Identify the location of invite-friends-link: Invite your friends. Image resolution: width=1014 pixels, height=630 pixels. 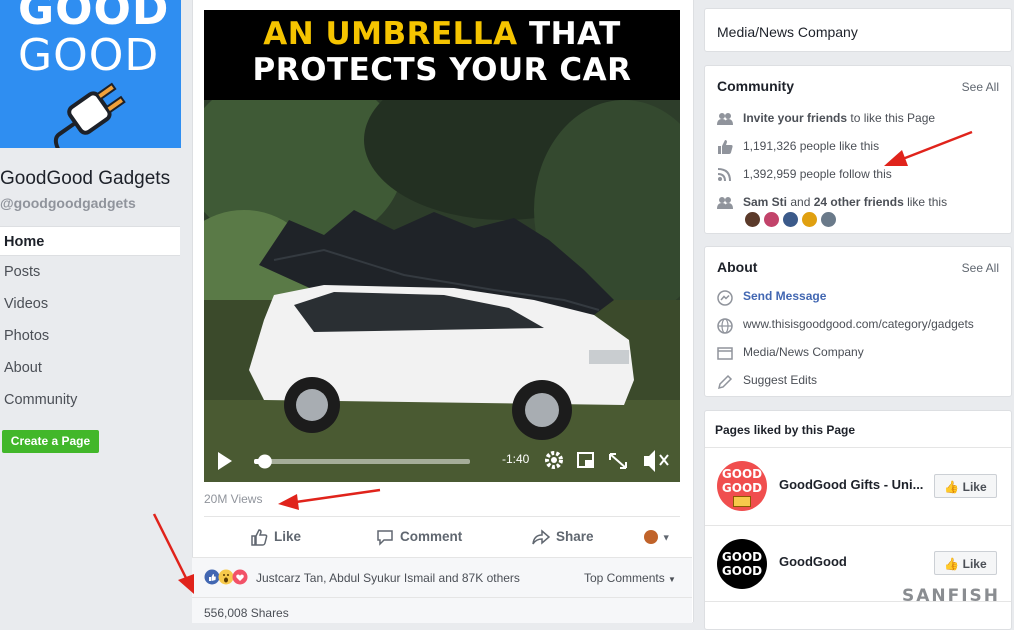
(795, 118).